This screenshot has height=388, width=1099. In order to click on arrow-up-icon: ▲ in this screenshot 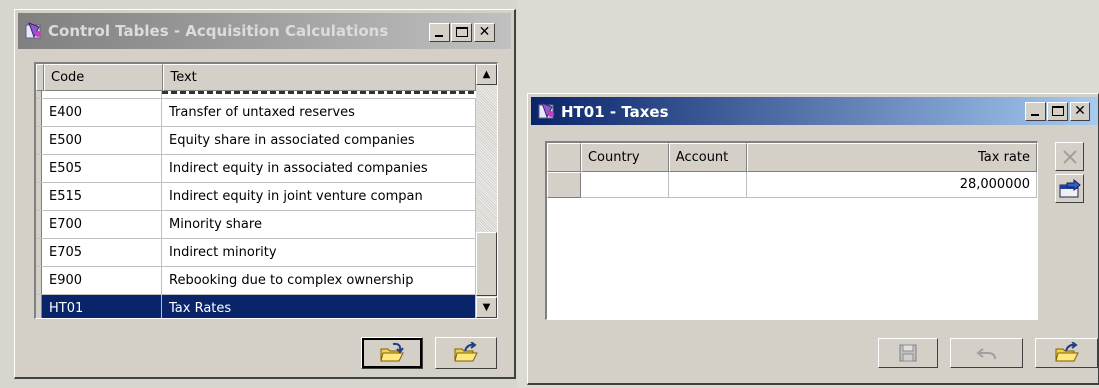, I will do `click(486, 74)`.